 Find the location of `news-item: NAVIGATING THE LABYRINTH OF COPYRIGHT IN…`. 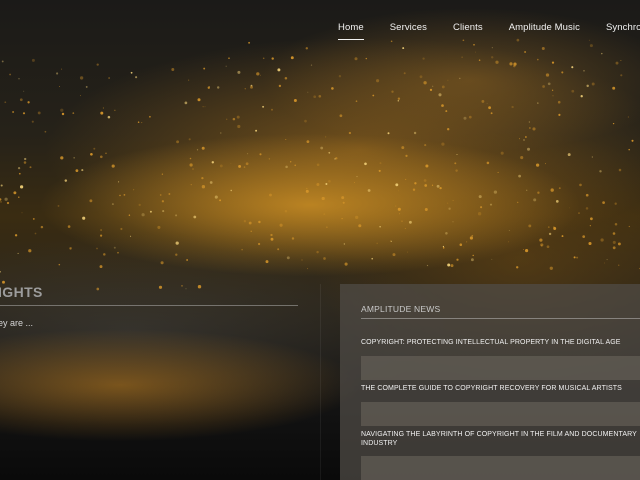

news-item: NAVIGATING THE LABYRINTH OF COPYRIGHT IN… is located at coordinates (500, 455).